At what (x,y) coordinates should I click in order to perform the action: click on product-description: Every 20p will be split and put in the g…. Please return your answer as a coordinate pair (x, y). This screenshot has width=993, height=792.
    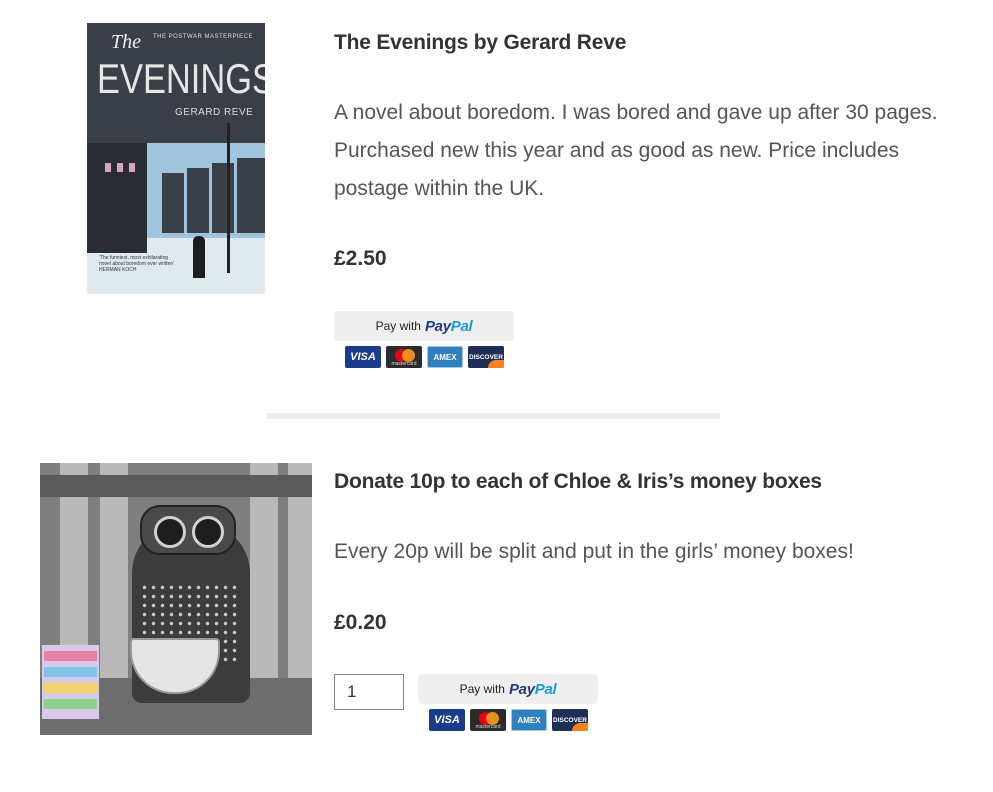
    Looking at the image, I should click on (594, 551).